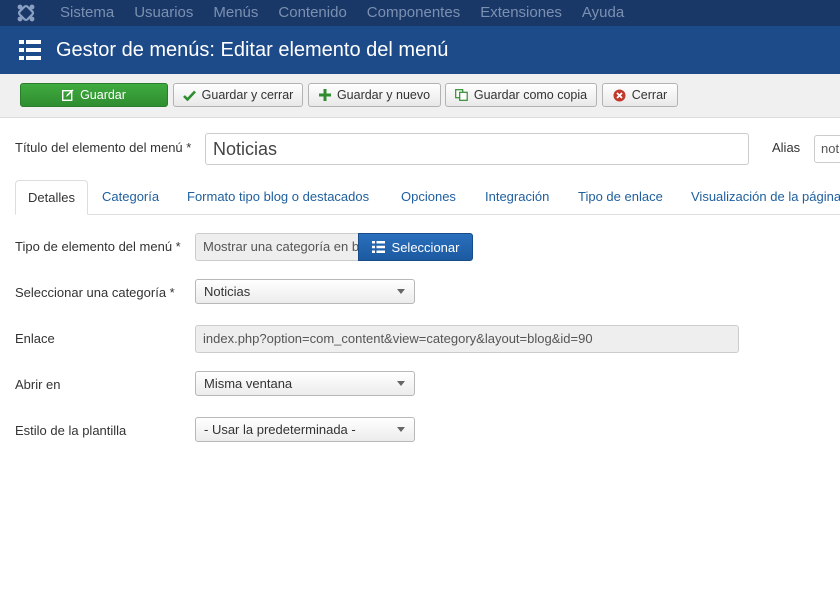 The height and width of the screenshot is (603, 840). What do you see at coordinates (38, 384) in the screenshot?
I see `open-label: Abrir en` at bounding box center [38, 384].